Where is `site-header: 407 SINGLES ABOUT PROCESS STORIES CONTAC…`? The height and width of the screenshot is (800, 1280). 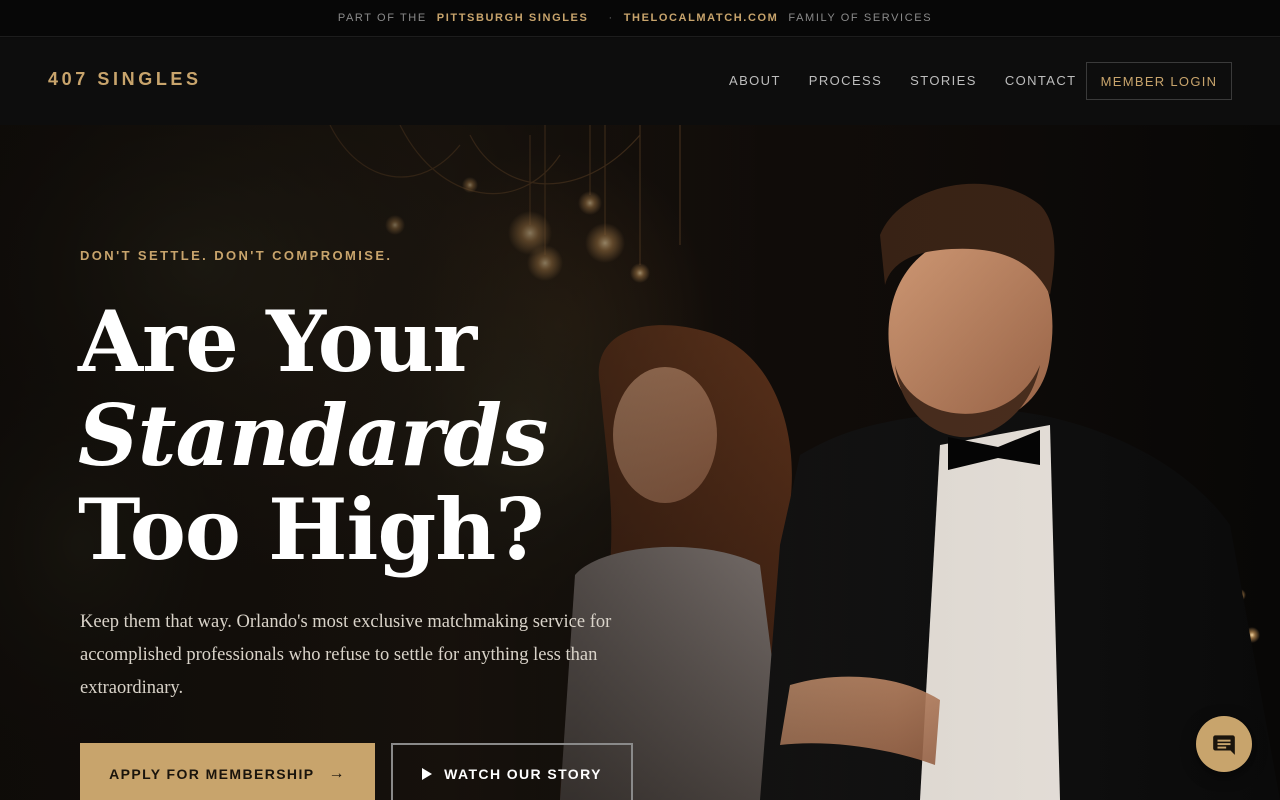
site-header: 407 SINGLES ABOUT PROCESS STORIES CONTAC… is located at coordinates (640, 81).